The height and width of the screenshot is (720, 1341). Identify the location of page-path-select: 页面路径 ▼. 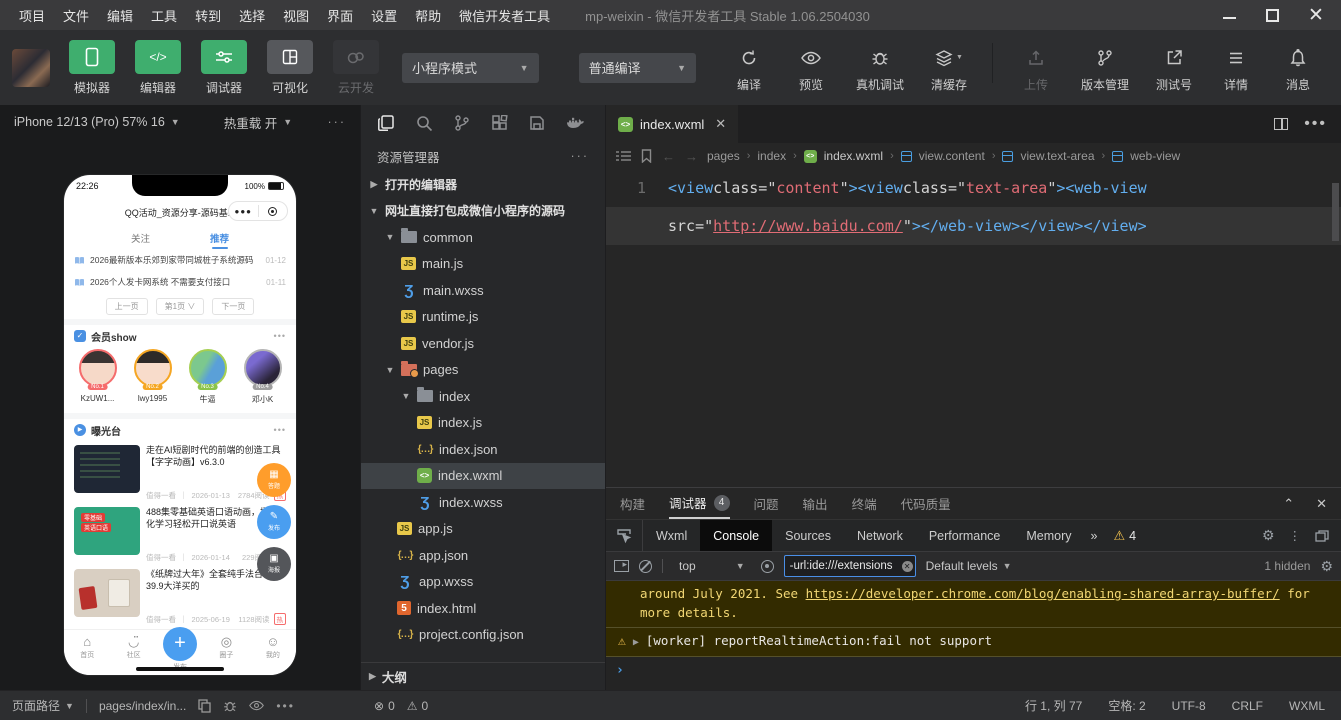
(43, 705).